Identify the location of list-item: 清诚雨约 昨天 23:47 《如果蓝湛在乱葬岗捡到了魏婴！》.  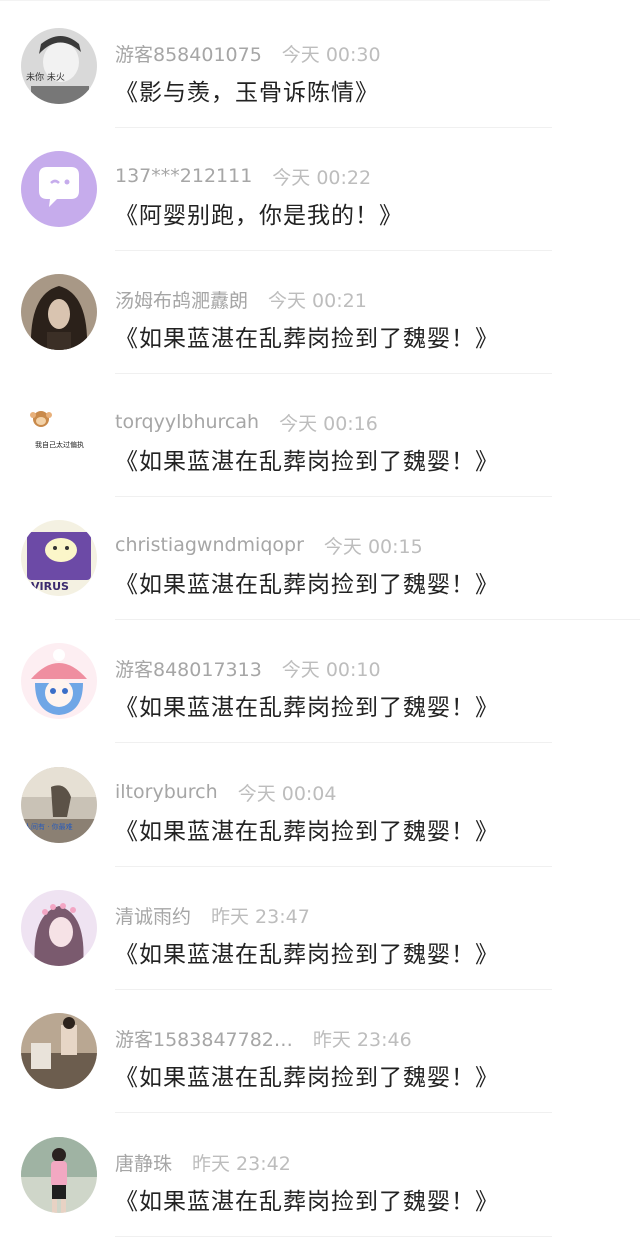
(320, 928).